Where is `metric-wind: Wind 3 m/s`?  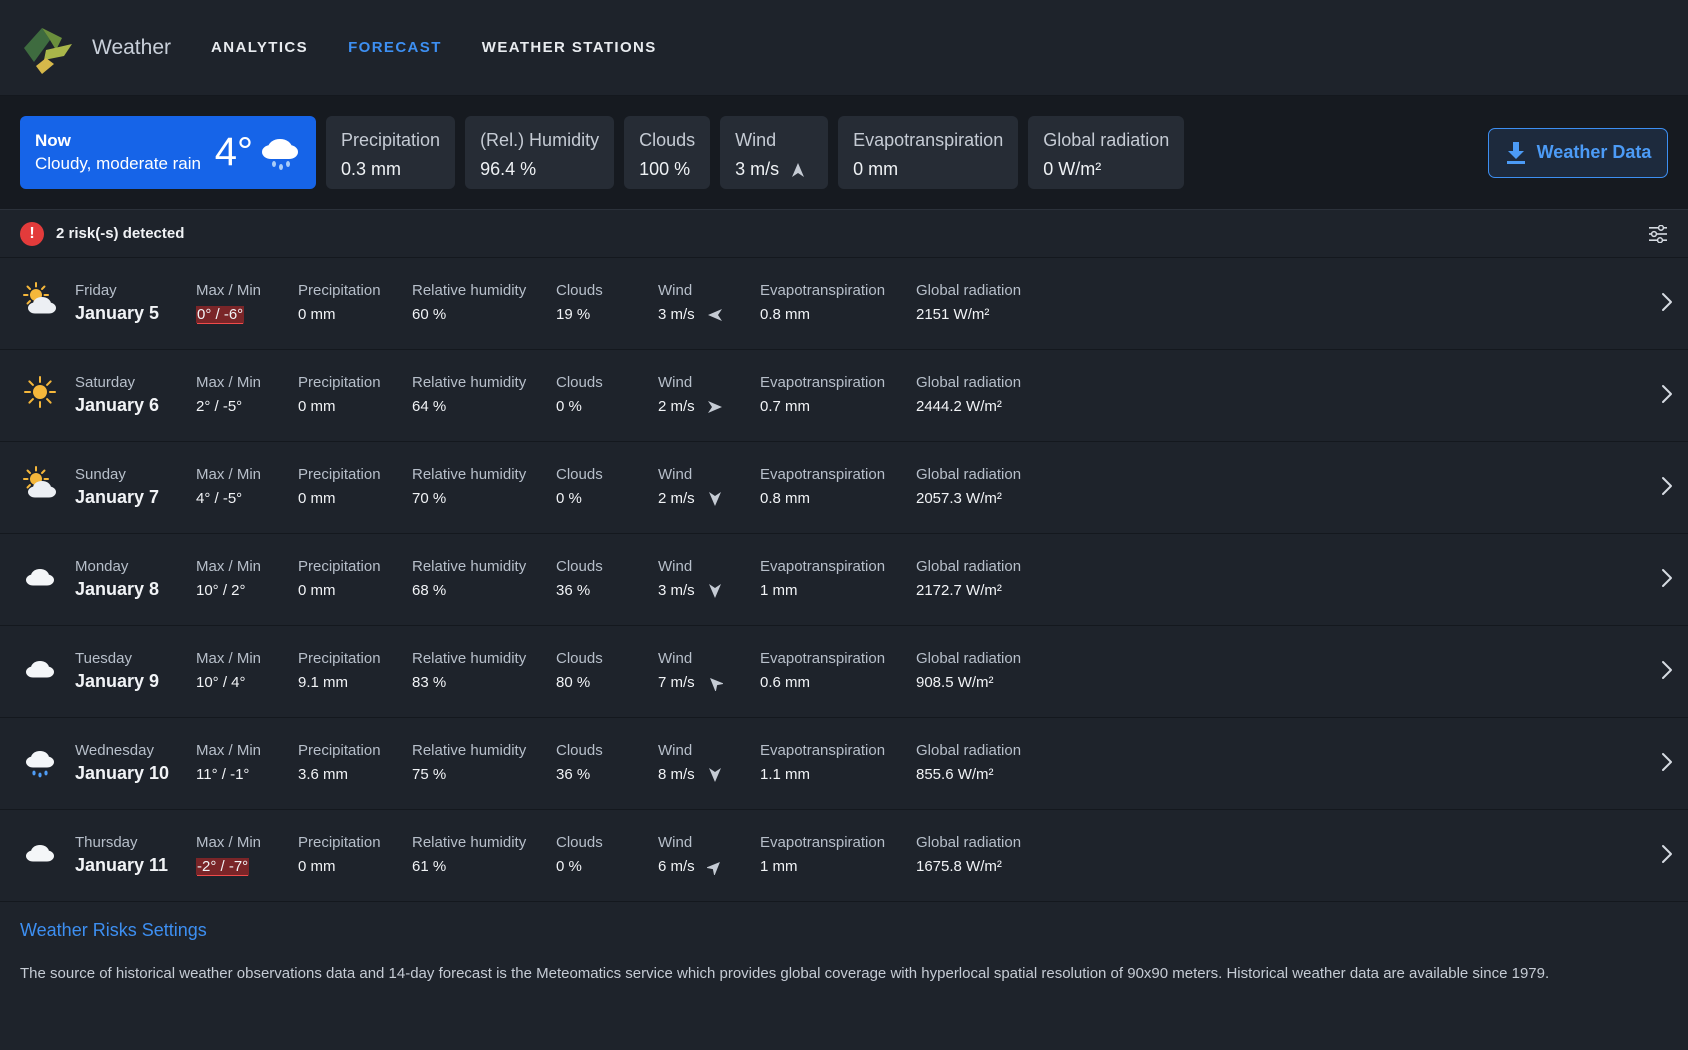 metric-wind: Wind 3 m/s is located at coordinates (774, 152).